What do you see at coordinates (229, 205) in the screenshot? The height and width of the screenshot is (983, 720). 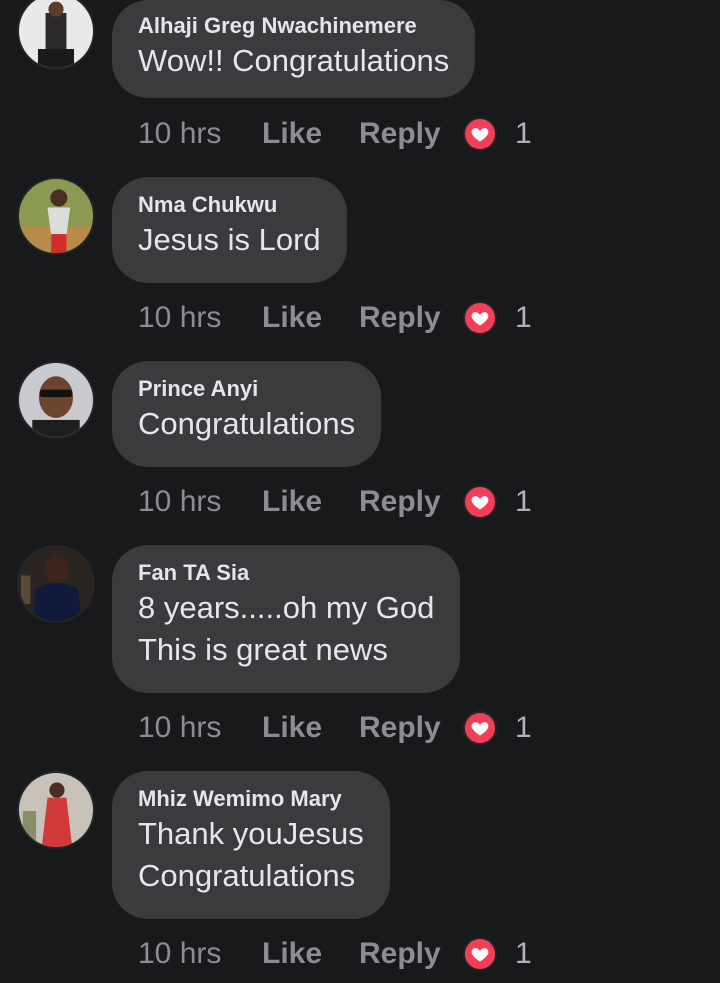 I see `comment-author: Nma Chukwu` at bounding box center [229, 205].